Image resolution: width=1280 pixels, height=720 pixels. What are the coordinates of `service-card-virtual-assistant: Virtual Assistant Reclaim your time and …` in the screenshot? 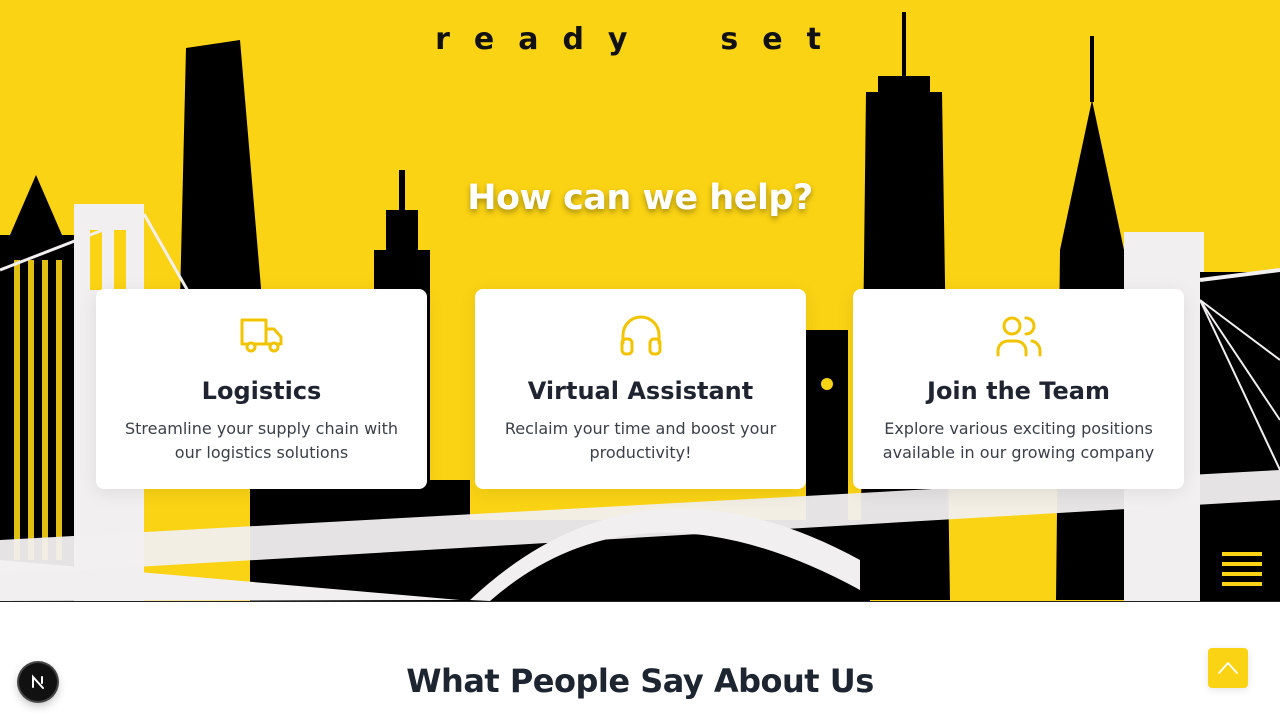 It's located at (640, 389).